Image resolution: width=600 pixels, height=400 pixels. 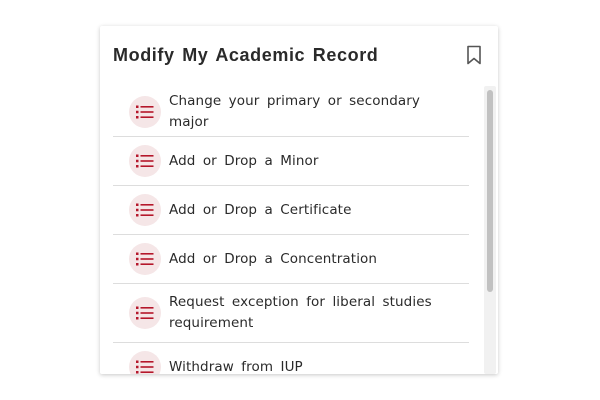 I want to click on list-item-change-major: Change your primary or secondary major, so click(x=291, y=112).